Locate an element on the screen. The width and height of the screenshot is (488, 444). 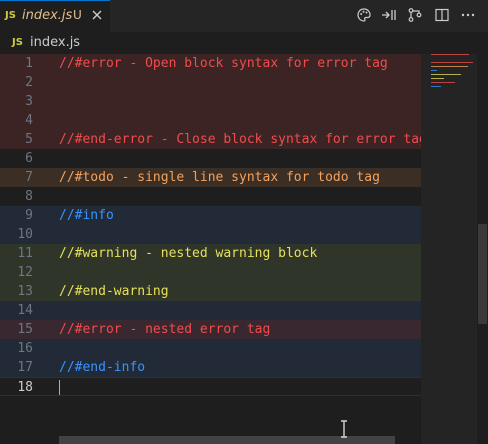
line-number: 6 is located at coordinates (29, 158).